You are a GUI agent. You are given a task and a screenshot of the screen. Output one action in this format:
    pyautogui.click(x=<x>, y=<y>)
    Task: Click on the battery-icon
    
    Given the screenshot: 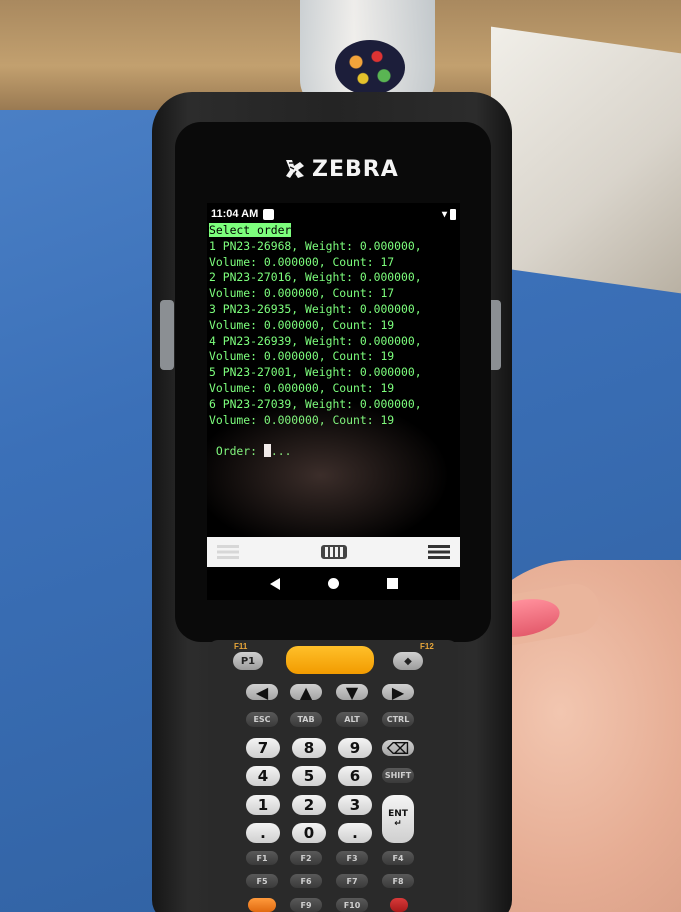 What is the action you would take?
    pyautogui.click(x=453, y=214)
    